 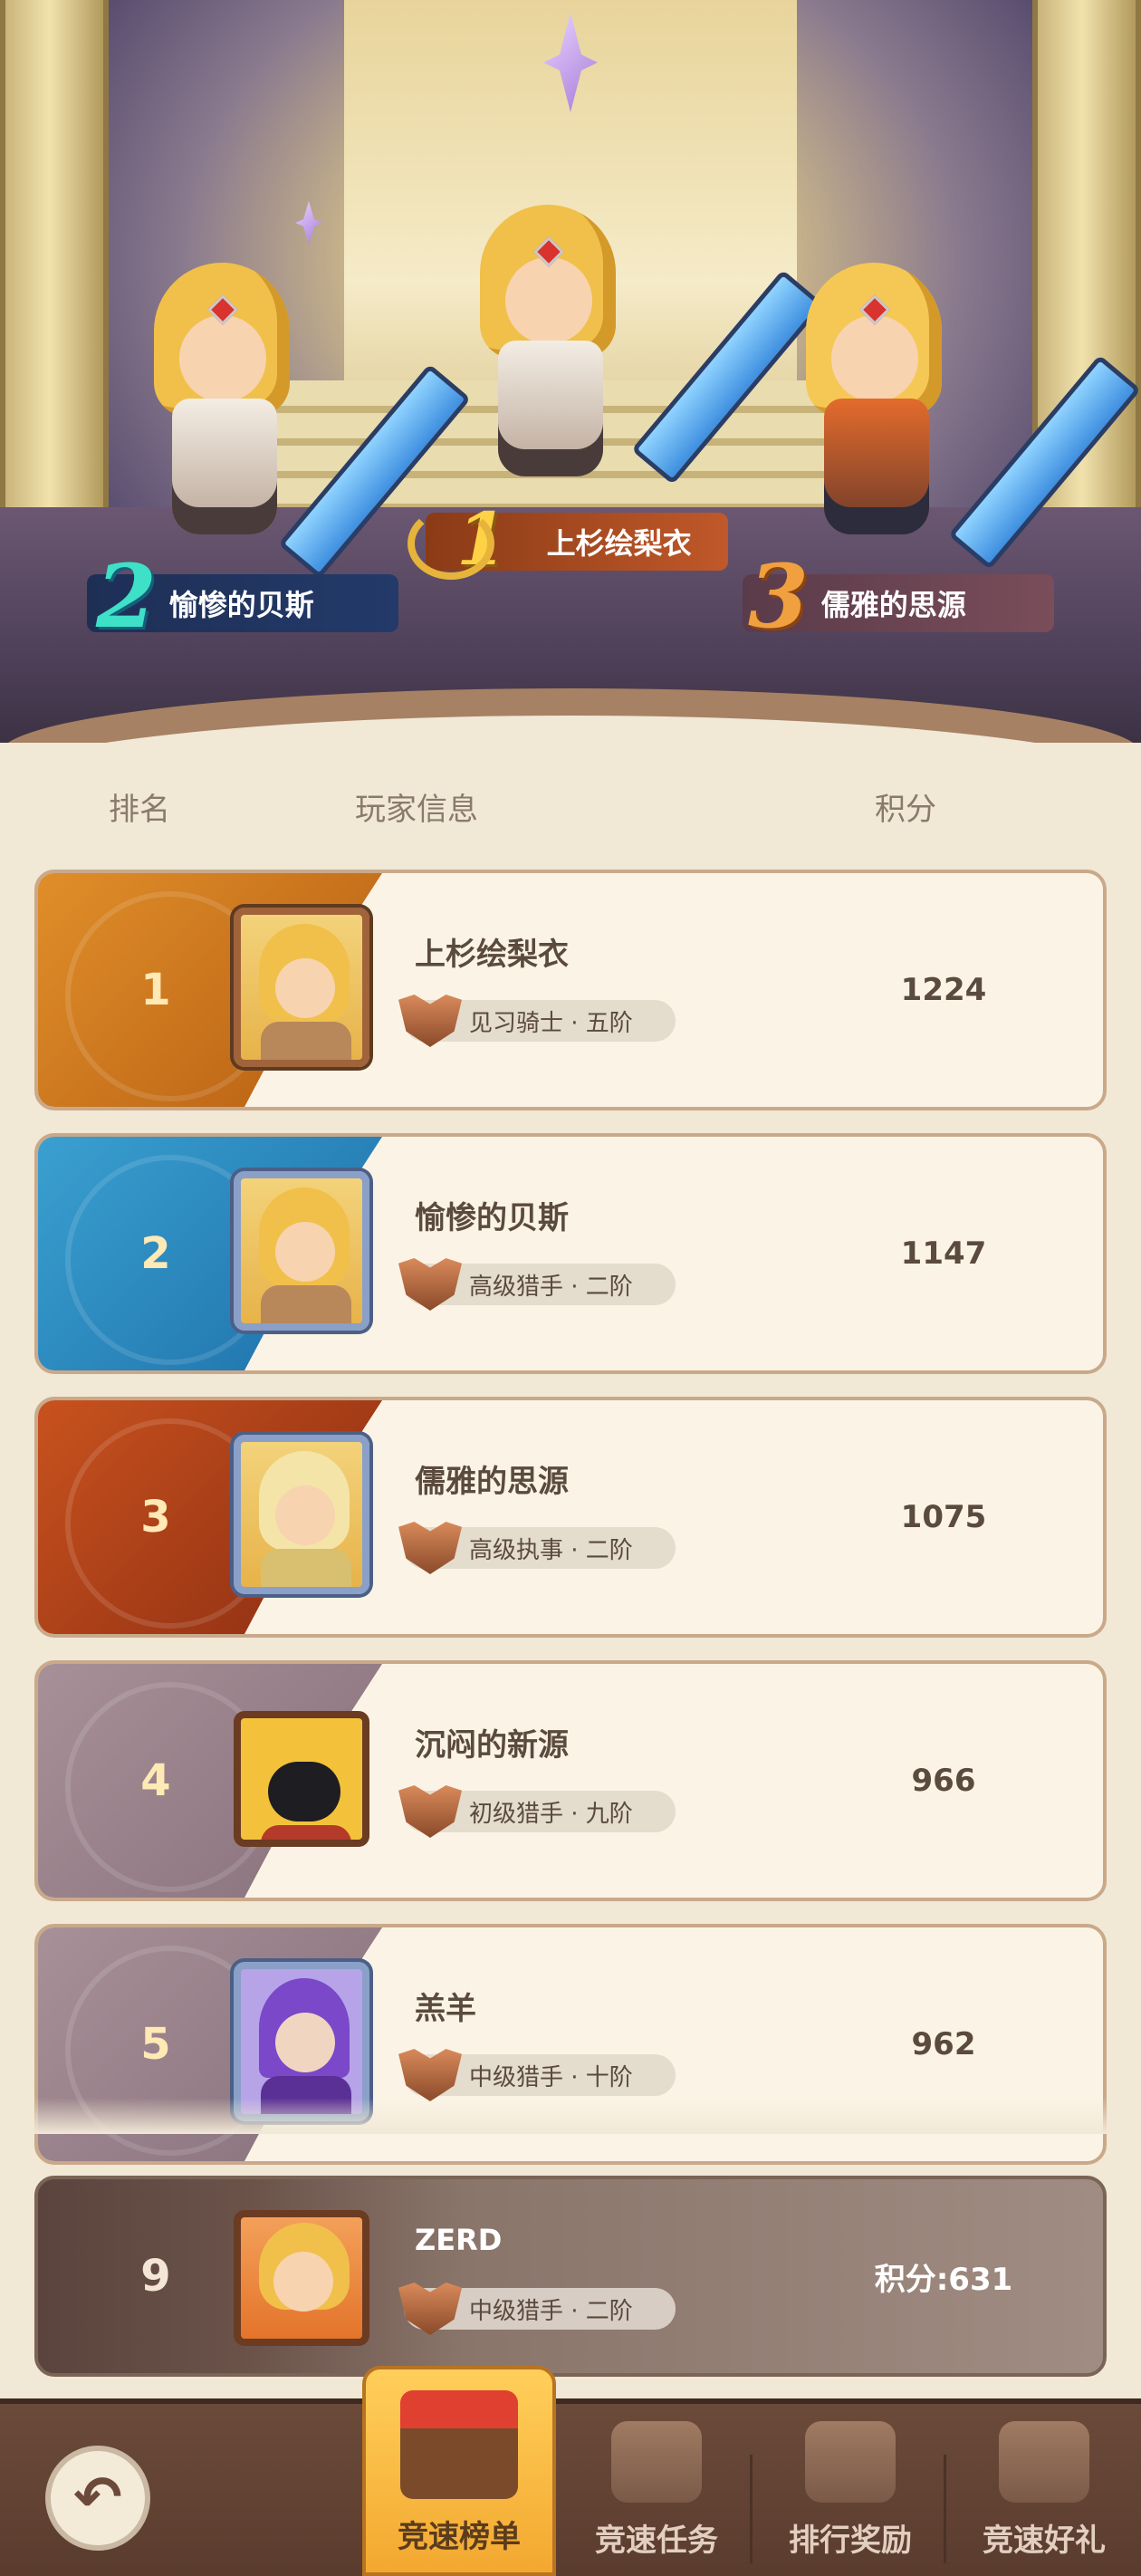 I want to click on podium-tag-1: 1 上杉绘梨衣, so click(x=568, y=541).